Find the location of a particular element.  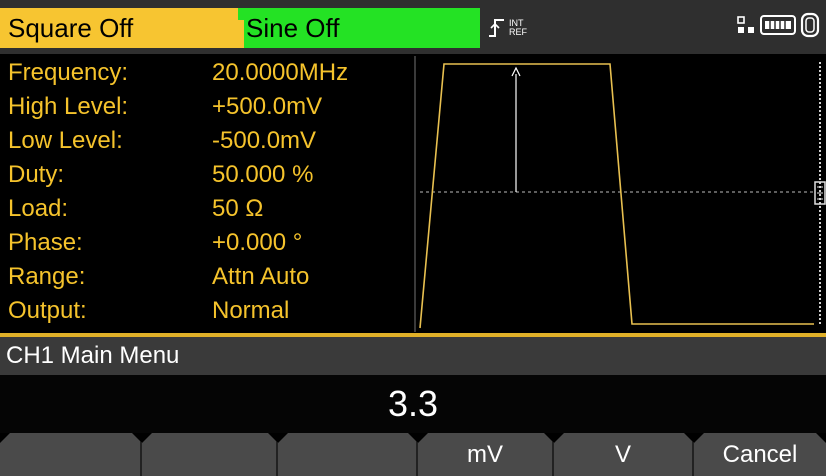

param-label: Load: is located at coordinates (38, 208).